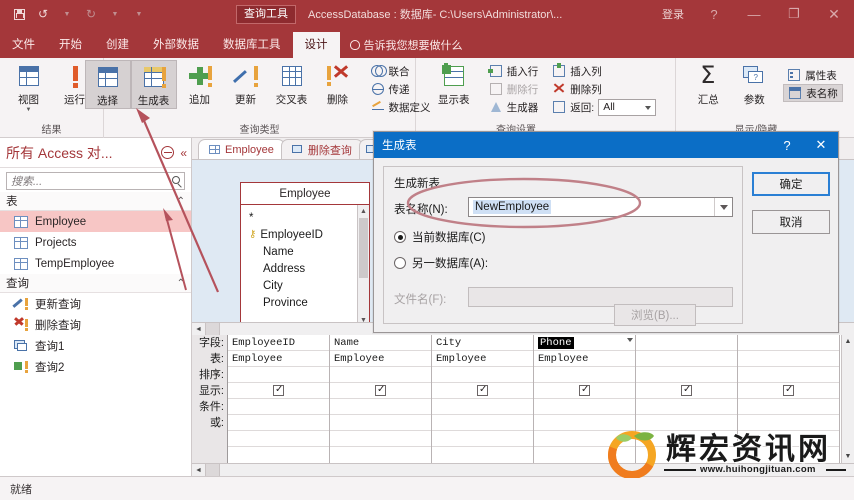 This screenshot has height=500, width=854. I want to click on close-button: ✕, so click(834, 14).